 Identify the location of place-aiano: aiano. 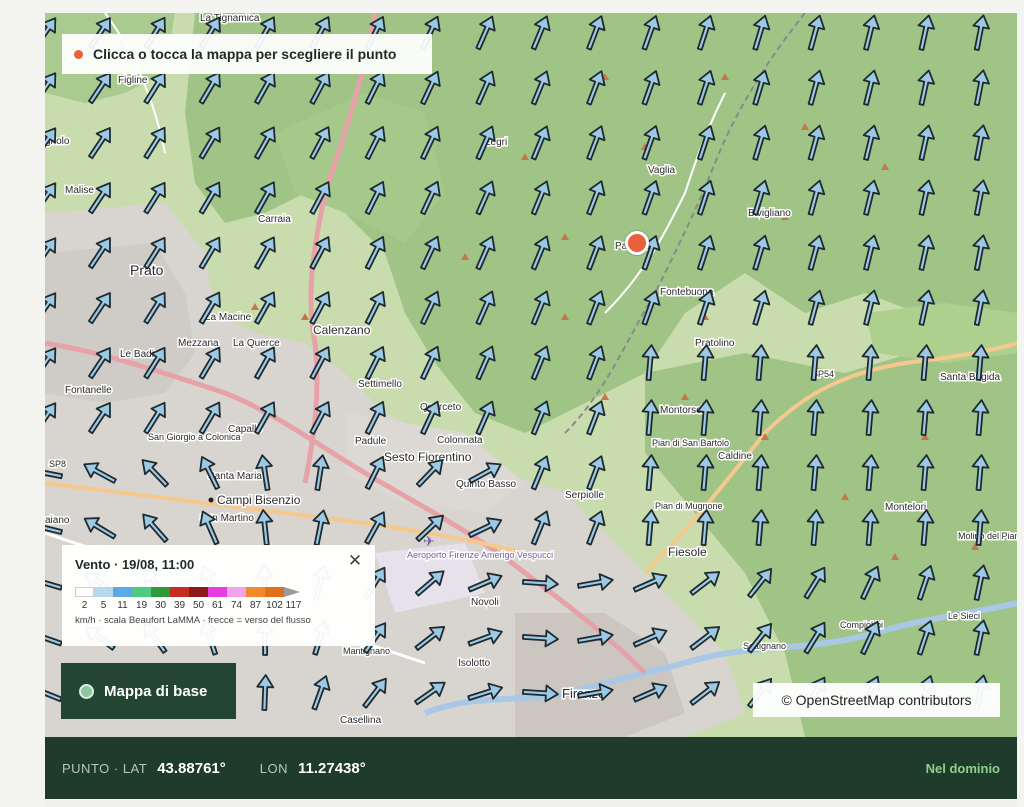
(57, 520).